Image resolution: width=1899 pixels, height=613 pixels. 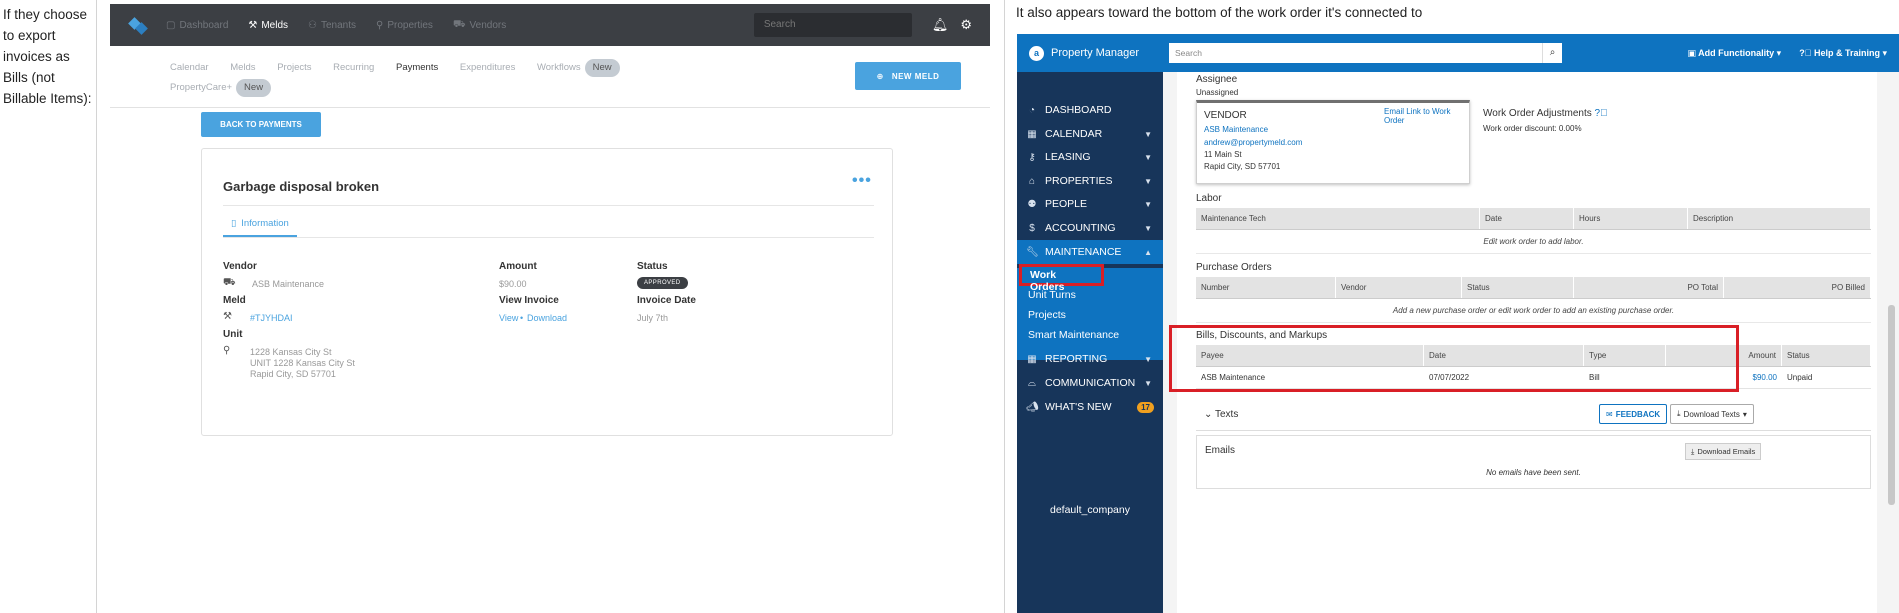 What do you see at coordinates (189, 68) in the screenshot?
I see `subnav-calendar: Calendar` at bounding box center [189, 68].